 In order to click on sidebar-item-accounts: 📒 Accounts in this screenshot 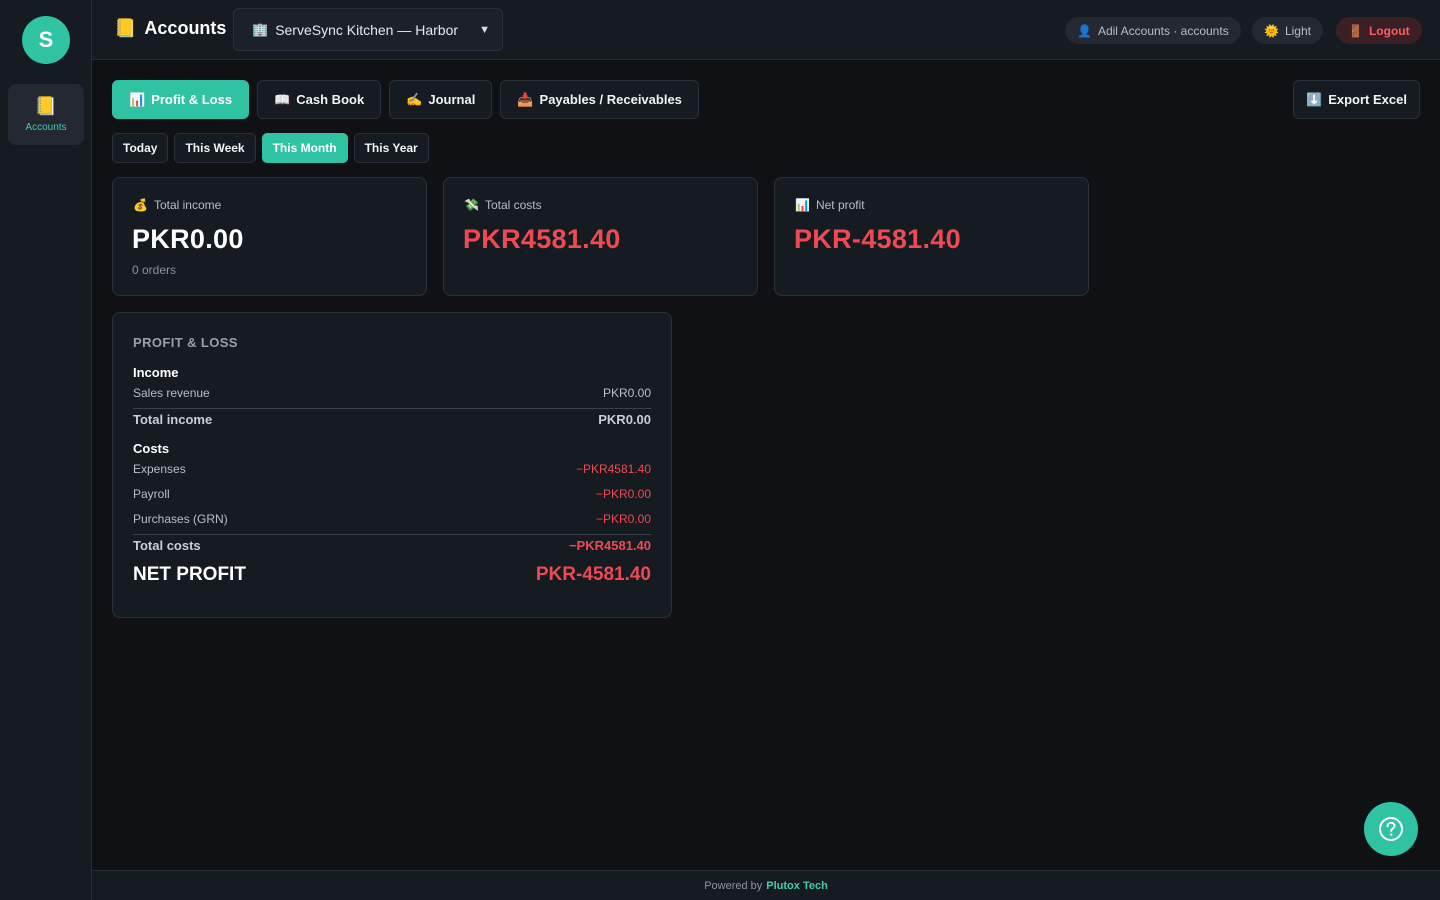, I will do `click(46, 114)`.